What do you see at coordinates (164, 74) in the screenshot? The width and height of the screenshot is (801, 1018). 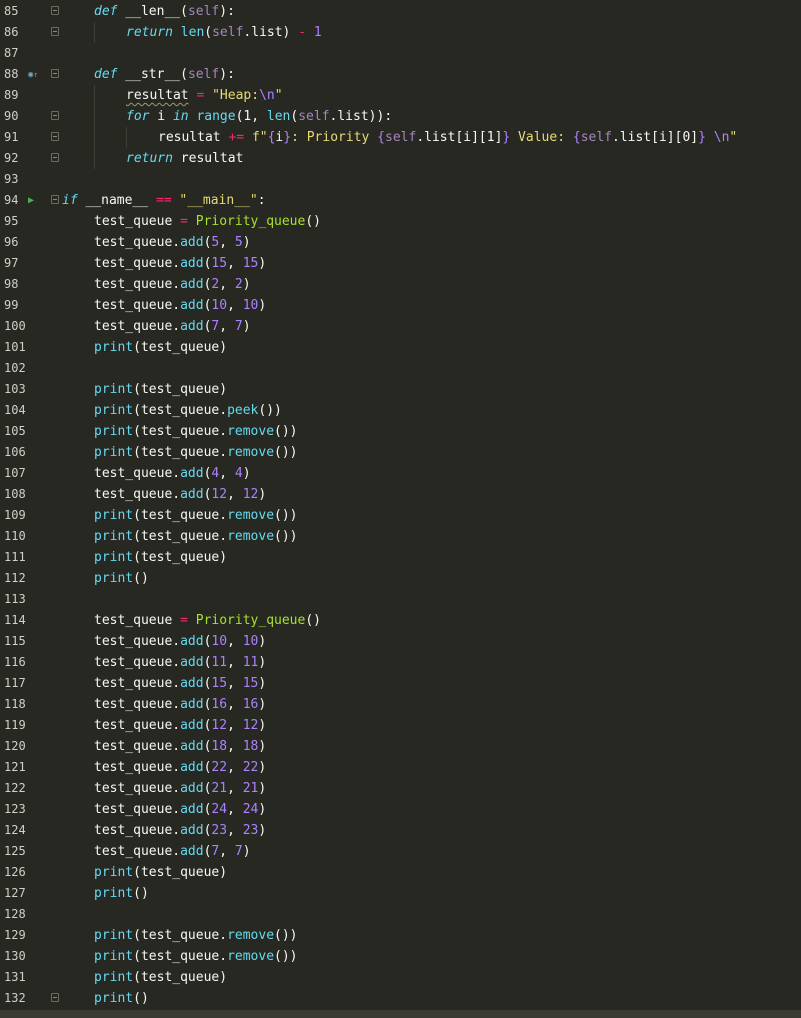 I see `code-text: def __str__(self):` at bounding box center [164, 74].